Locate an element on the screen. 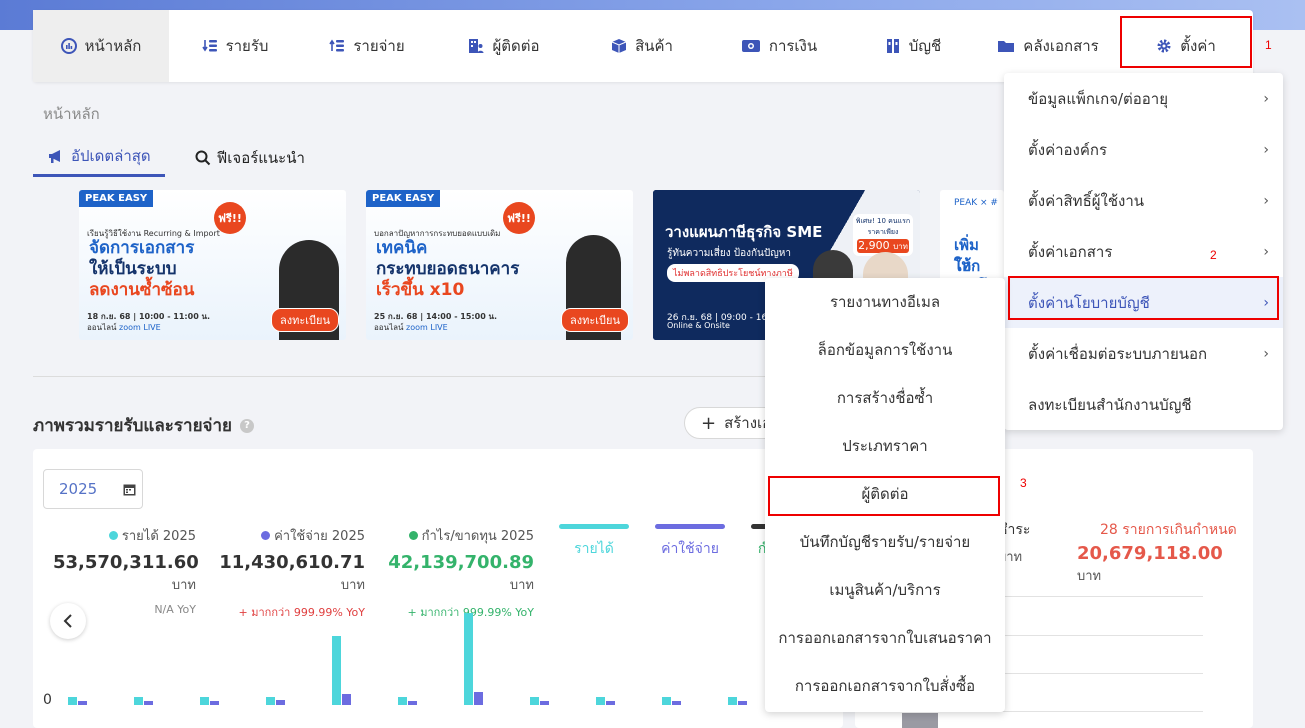 Image resolution: width=1305 pixels, height=728 pixels. nav-home: หน้าหลัก is located at coordinates (101, 46).